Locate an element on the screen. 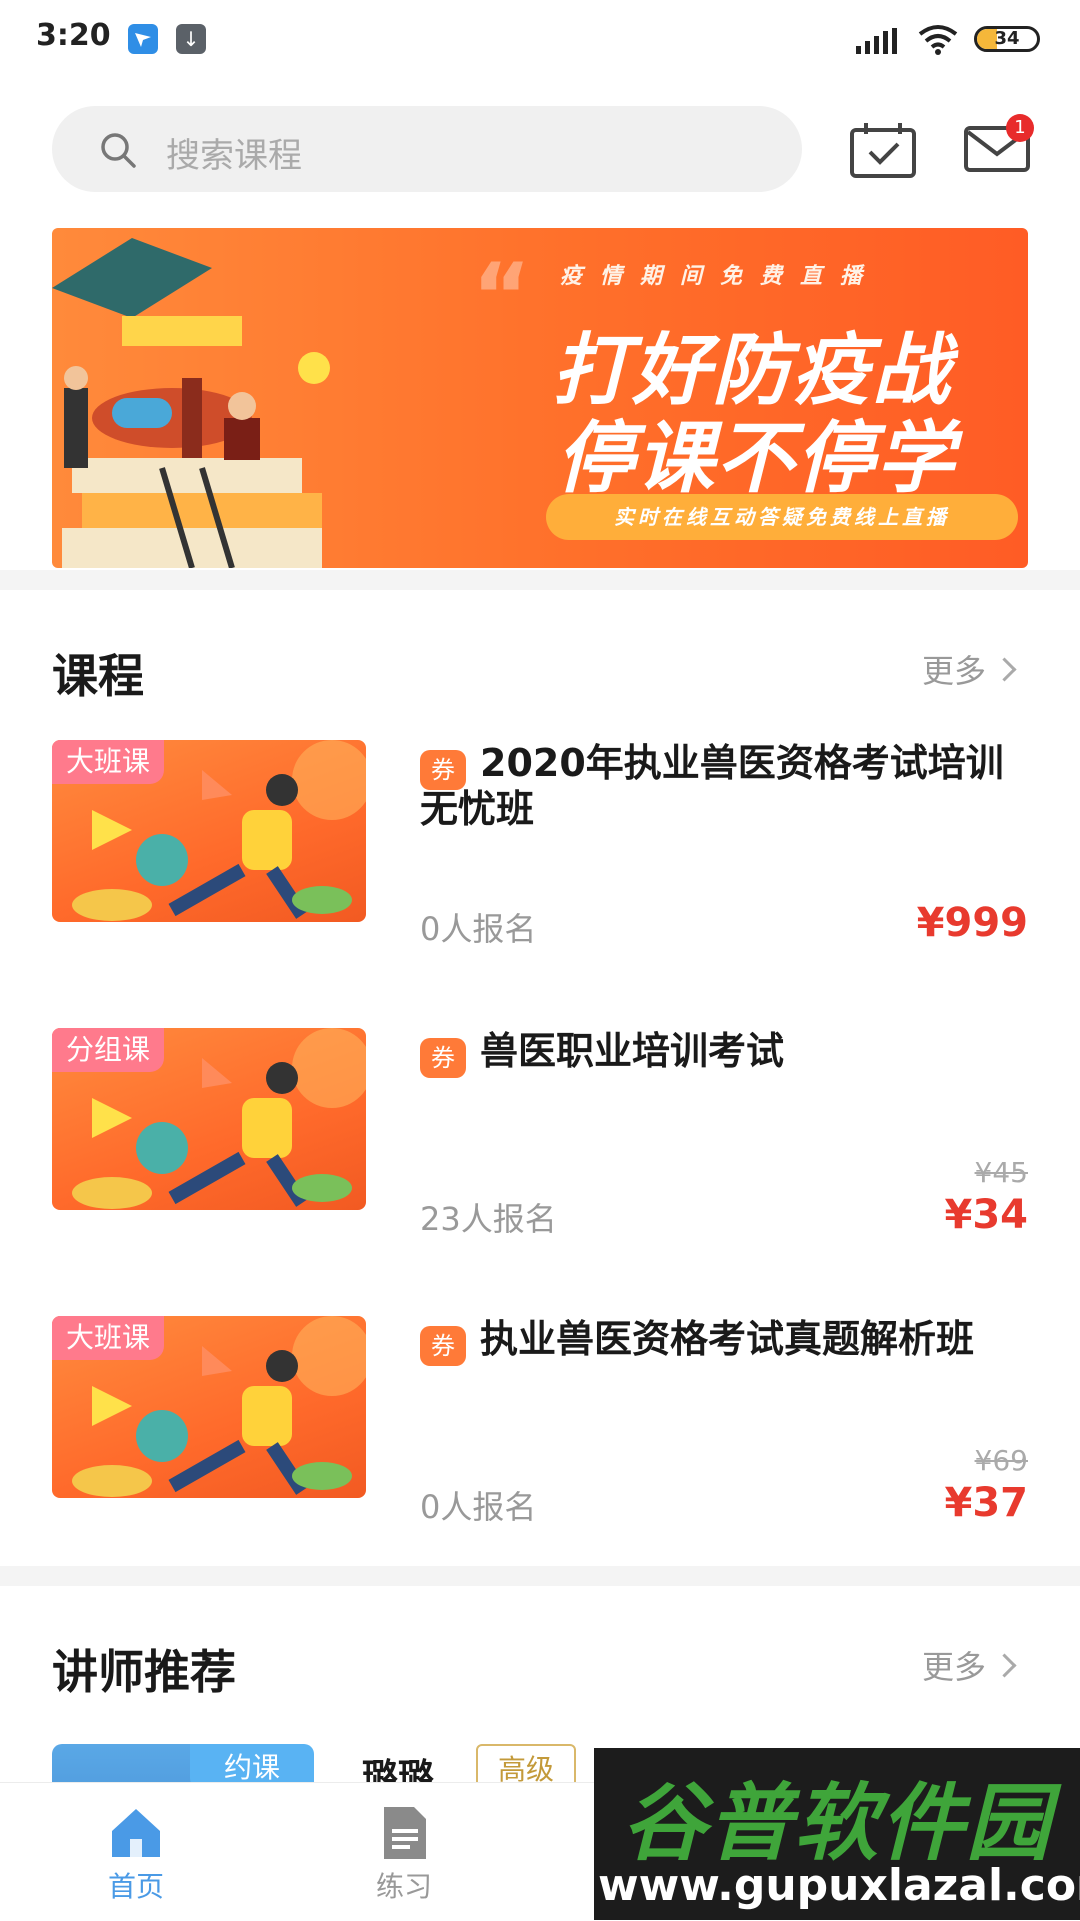 The height and width of the screenshot is (1921, 1080). battery-level: 34 is located at coordinates (1007, 38).